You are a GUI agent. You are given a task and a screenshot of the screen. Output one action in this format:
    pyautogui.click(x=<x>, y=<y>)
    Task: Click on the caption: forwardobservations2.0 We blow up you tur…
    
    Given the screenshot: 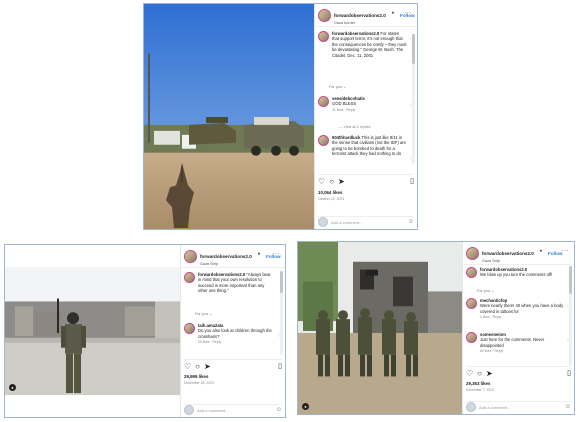 What is the action you would take?
    pyautogui.click(x=515, y=272)
    